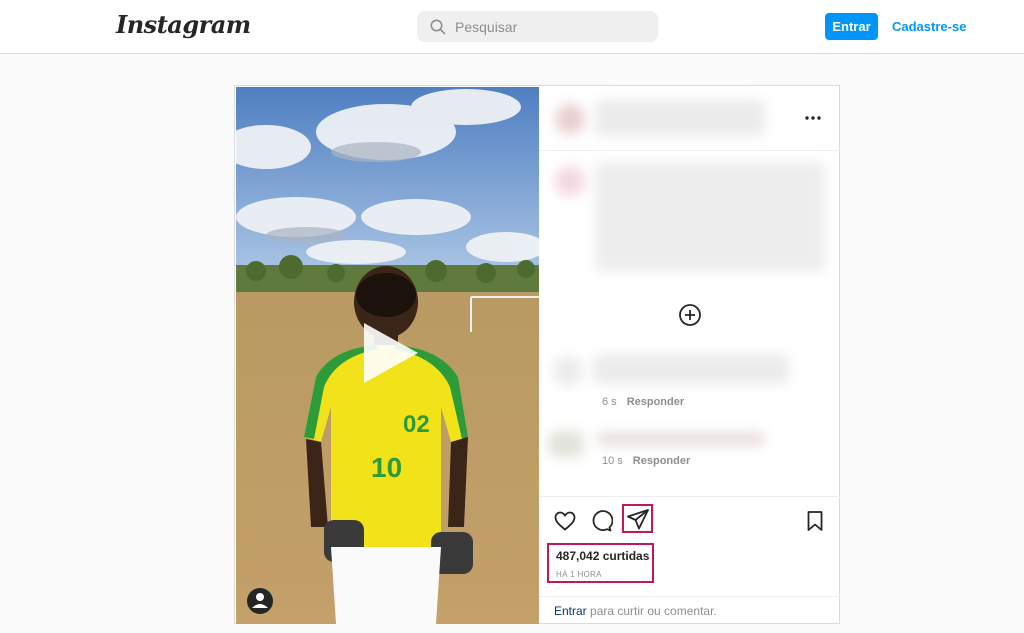  I want to click on add-comment-icon, so click(690, 315).